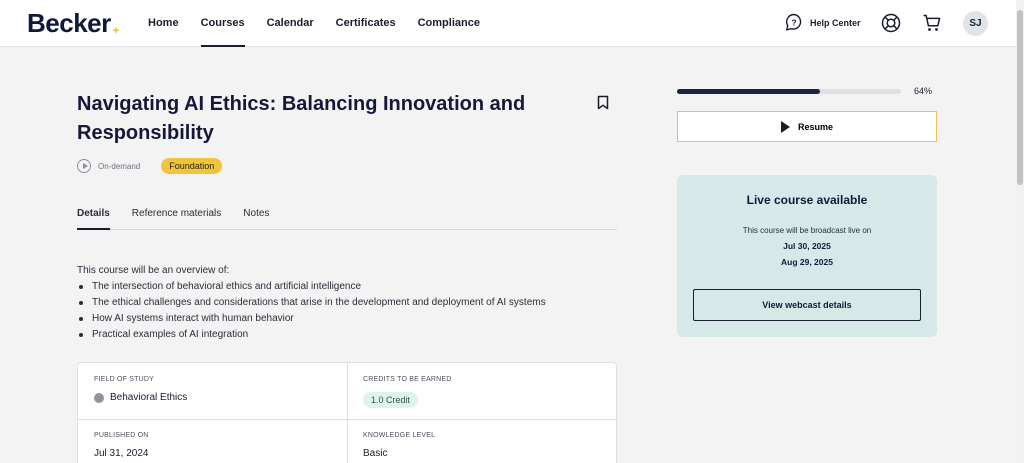 This screenshot has width=1024, height=463. What do you see at coordinates (835, 22) in the screenshot?
I see `help-center-label: Help Center` at bounding box center [835, 22].